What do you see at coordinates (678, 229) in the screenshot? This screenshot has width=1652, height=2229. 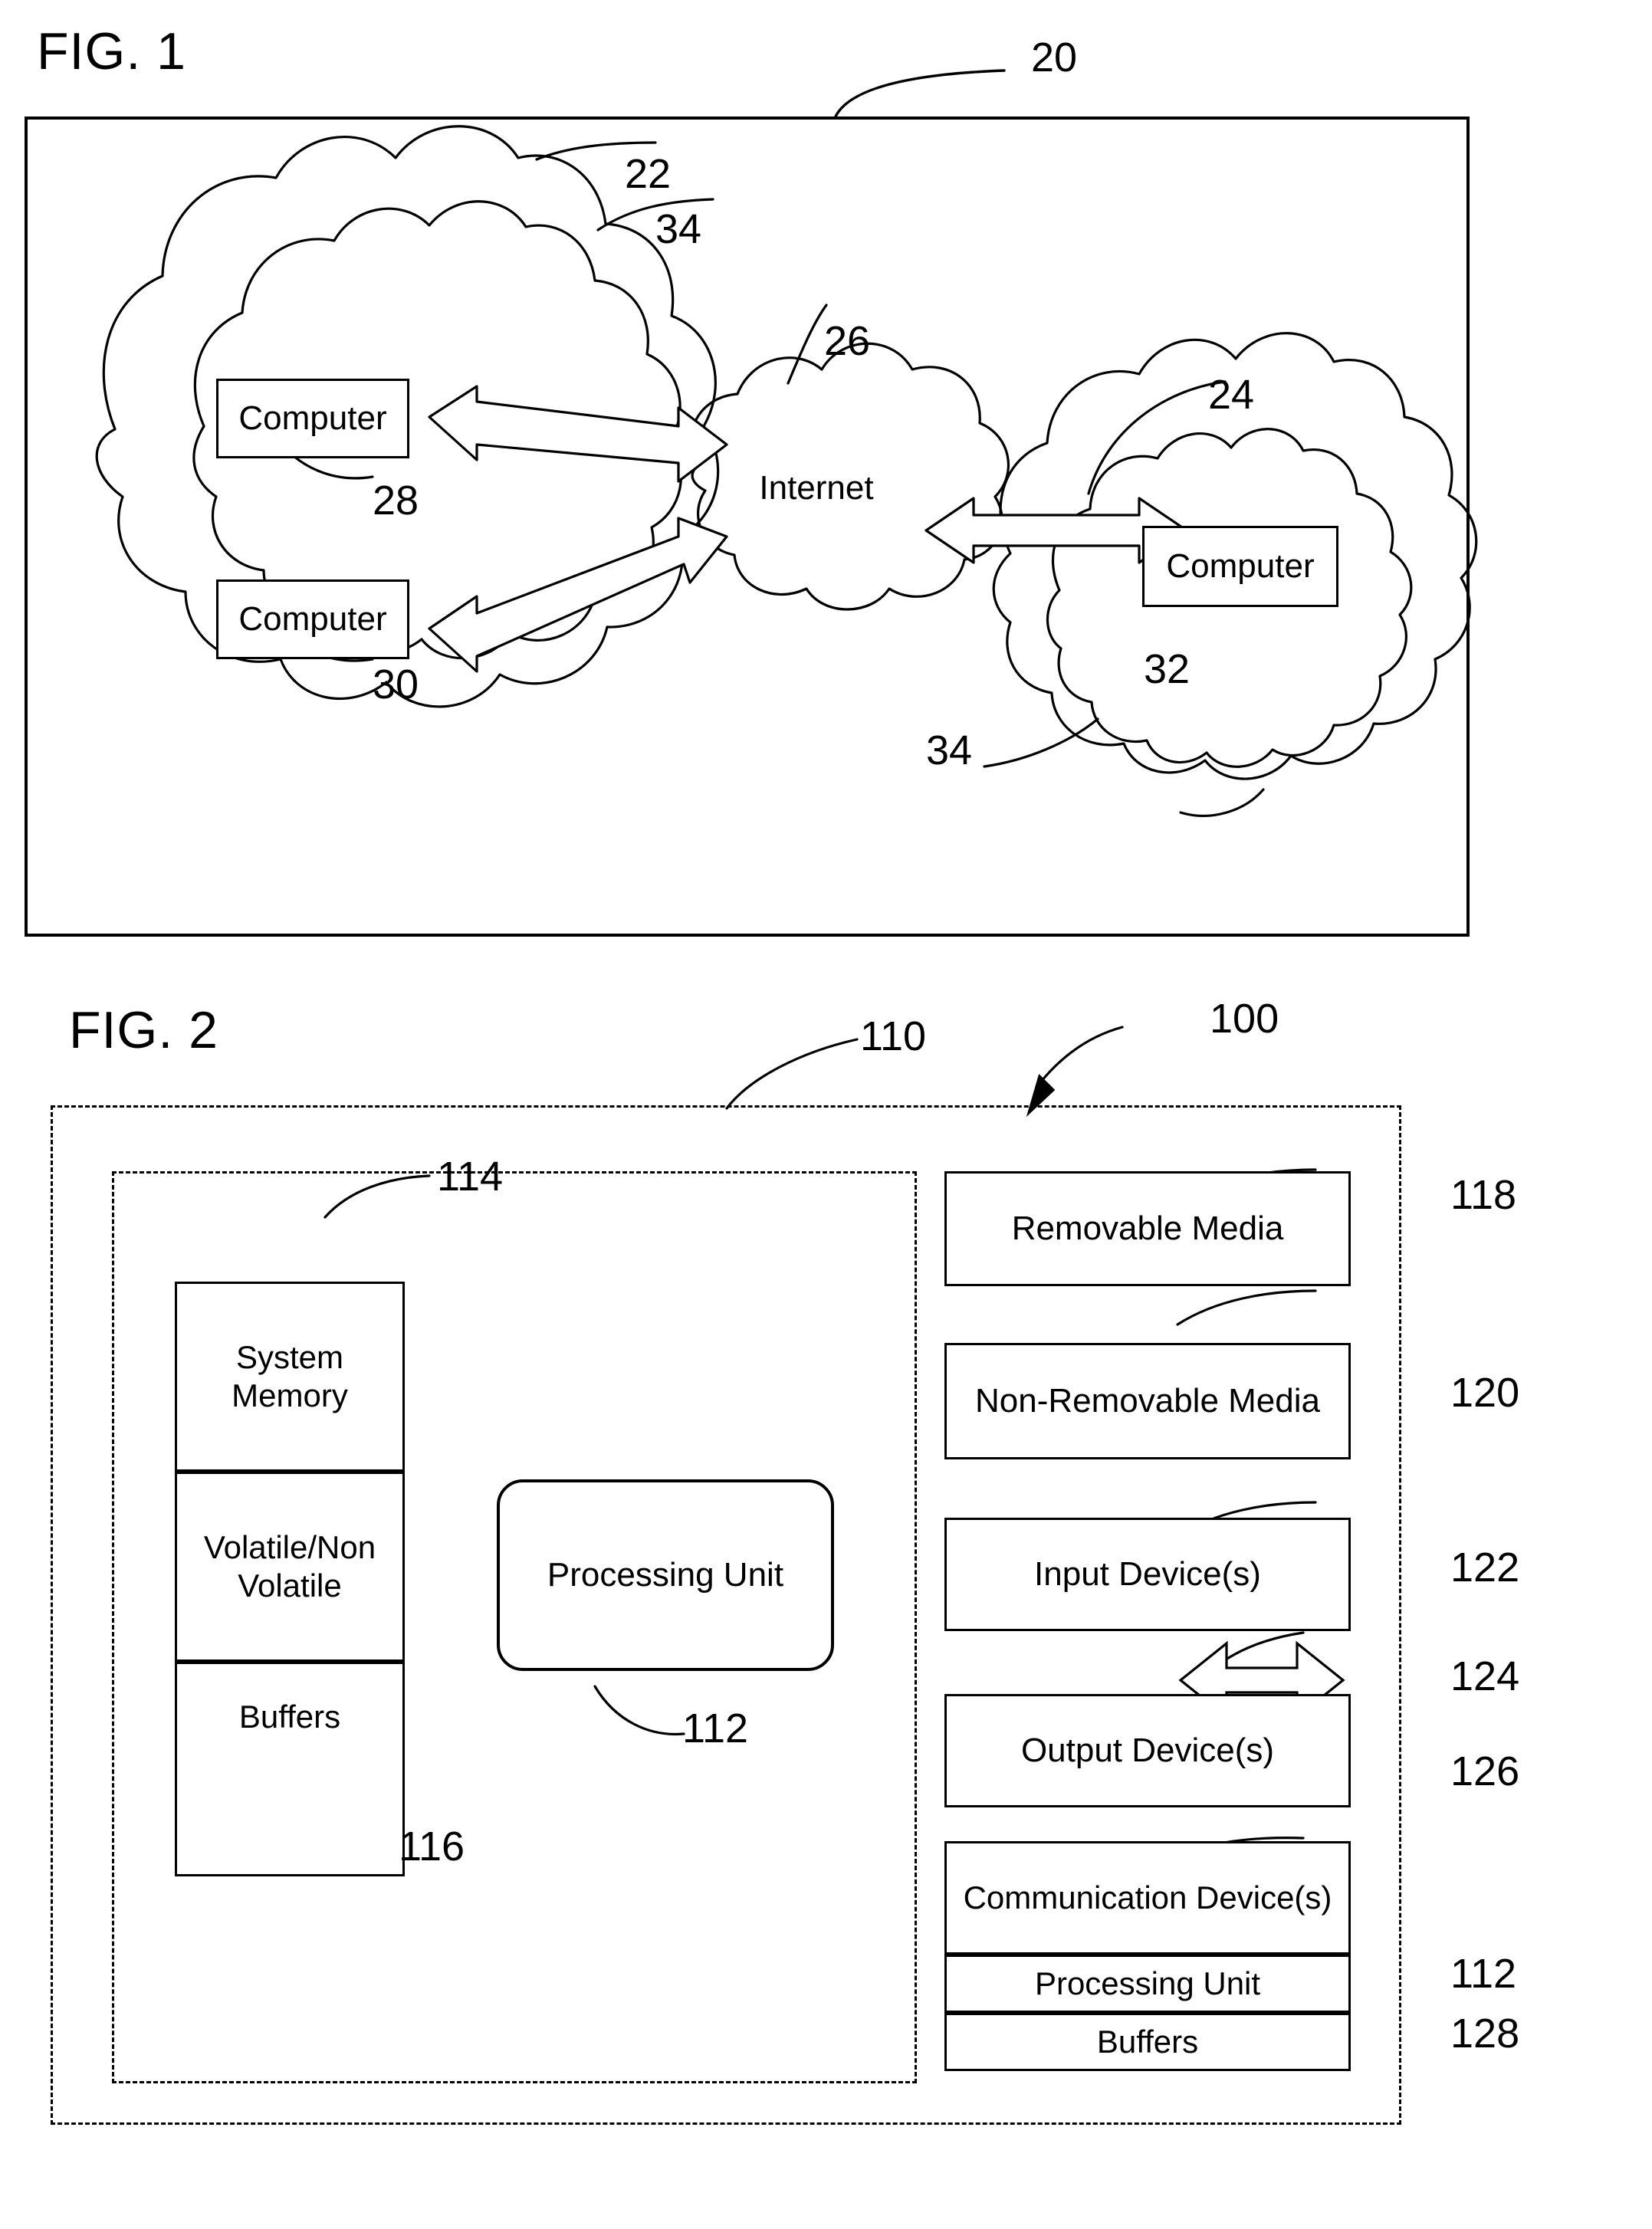 I see `reference-numeral-34-left: 34` at bounding box center [678, 229].